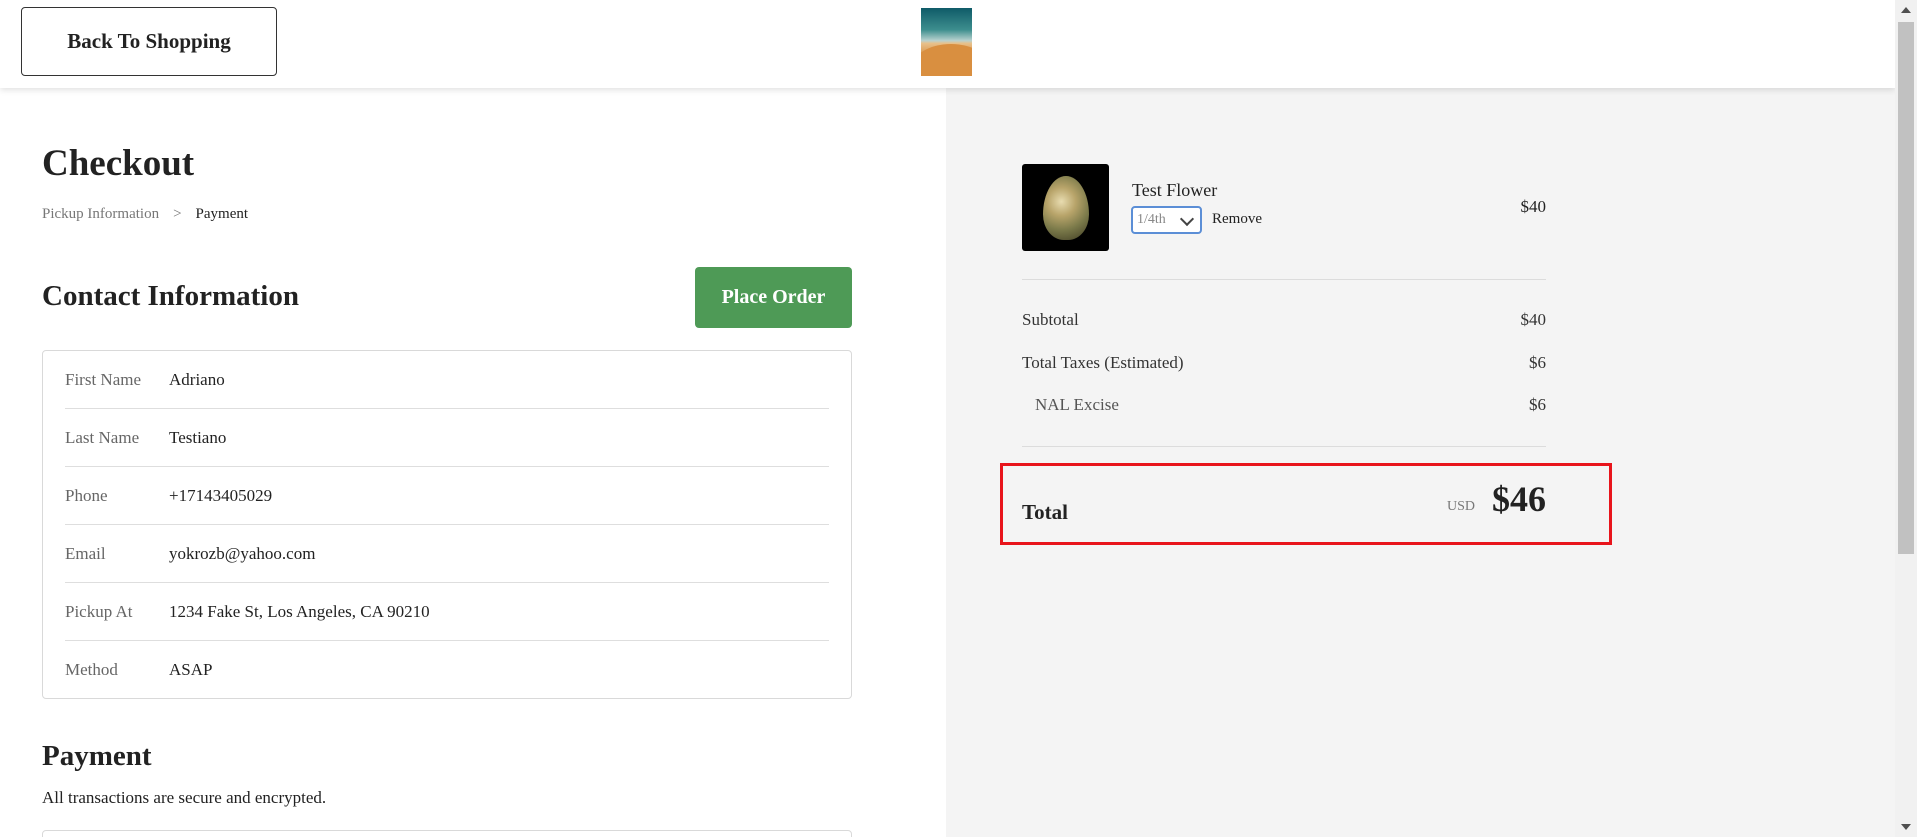 The image size is (1917, 837). What do you see at coordinates (100, 214) in the screenshot?
I see `breadcrumb-pickup-information: Pickup Information` at bounding box center [100, 214].